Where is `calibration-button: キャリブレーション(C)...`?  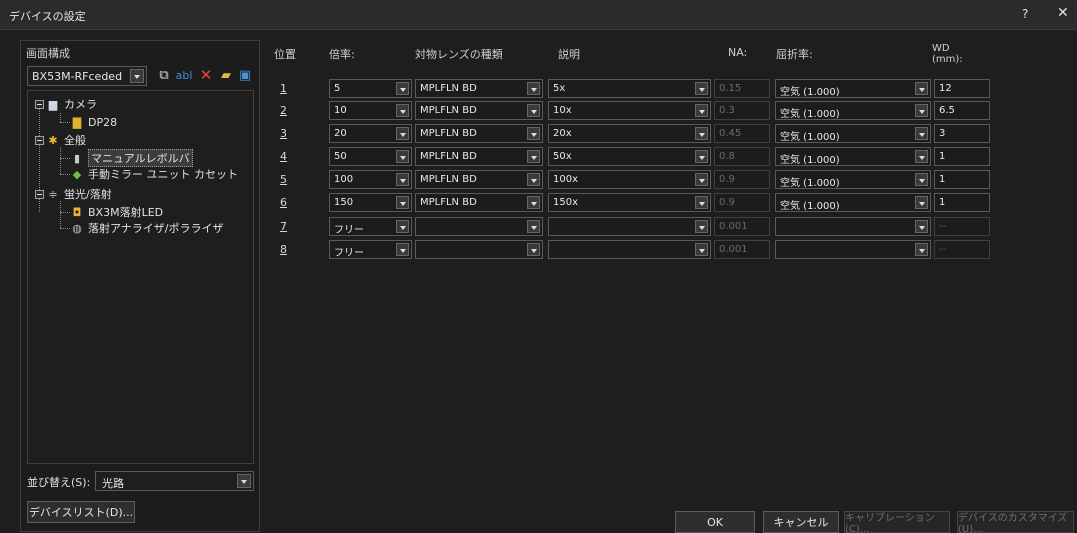
calibration-button: キャリブレーション(C)... is located at coordinates (897, 522).